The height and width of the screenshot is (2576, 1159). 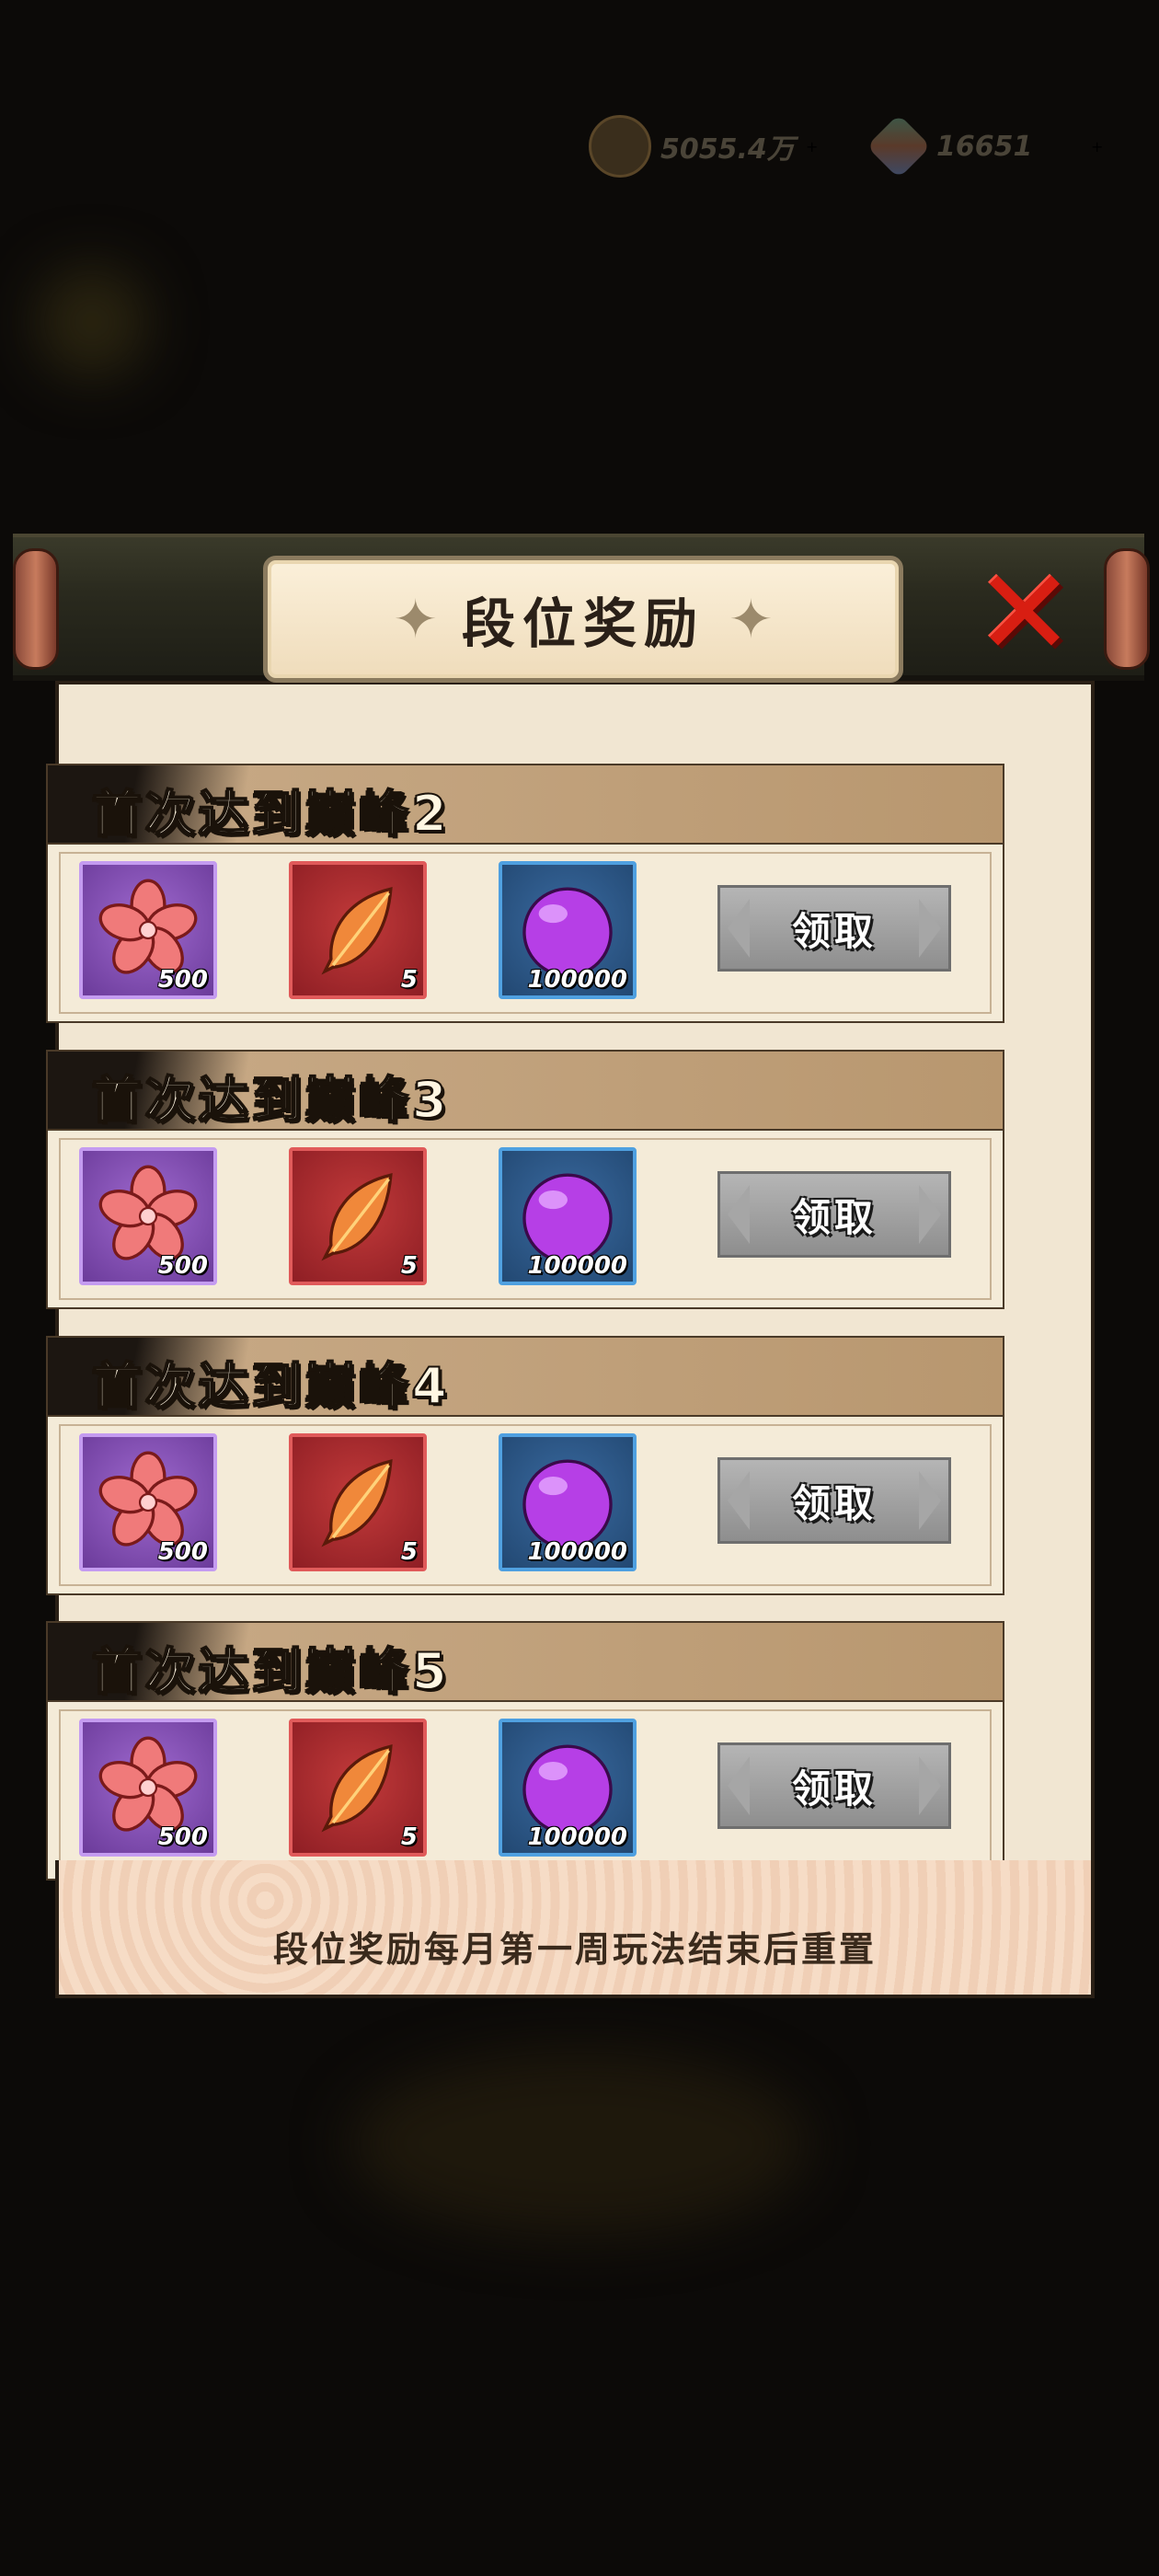 What do you see at coordinates (92, 322) in the screenshot?
I see `background-glow` at bounding box center [92, 322].